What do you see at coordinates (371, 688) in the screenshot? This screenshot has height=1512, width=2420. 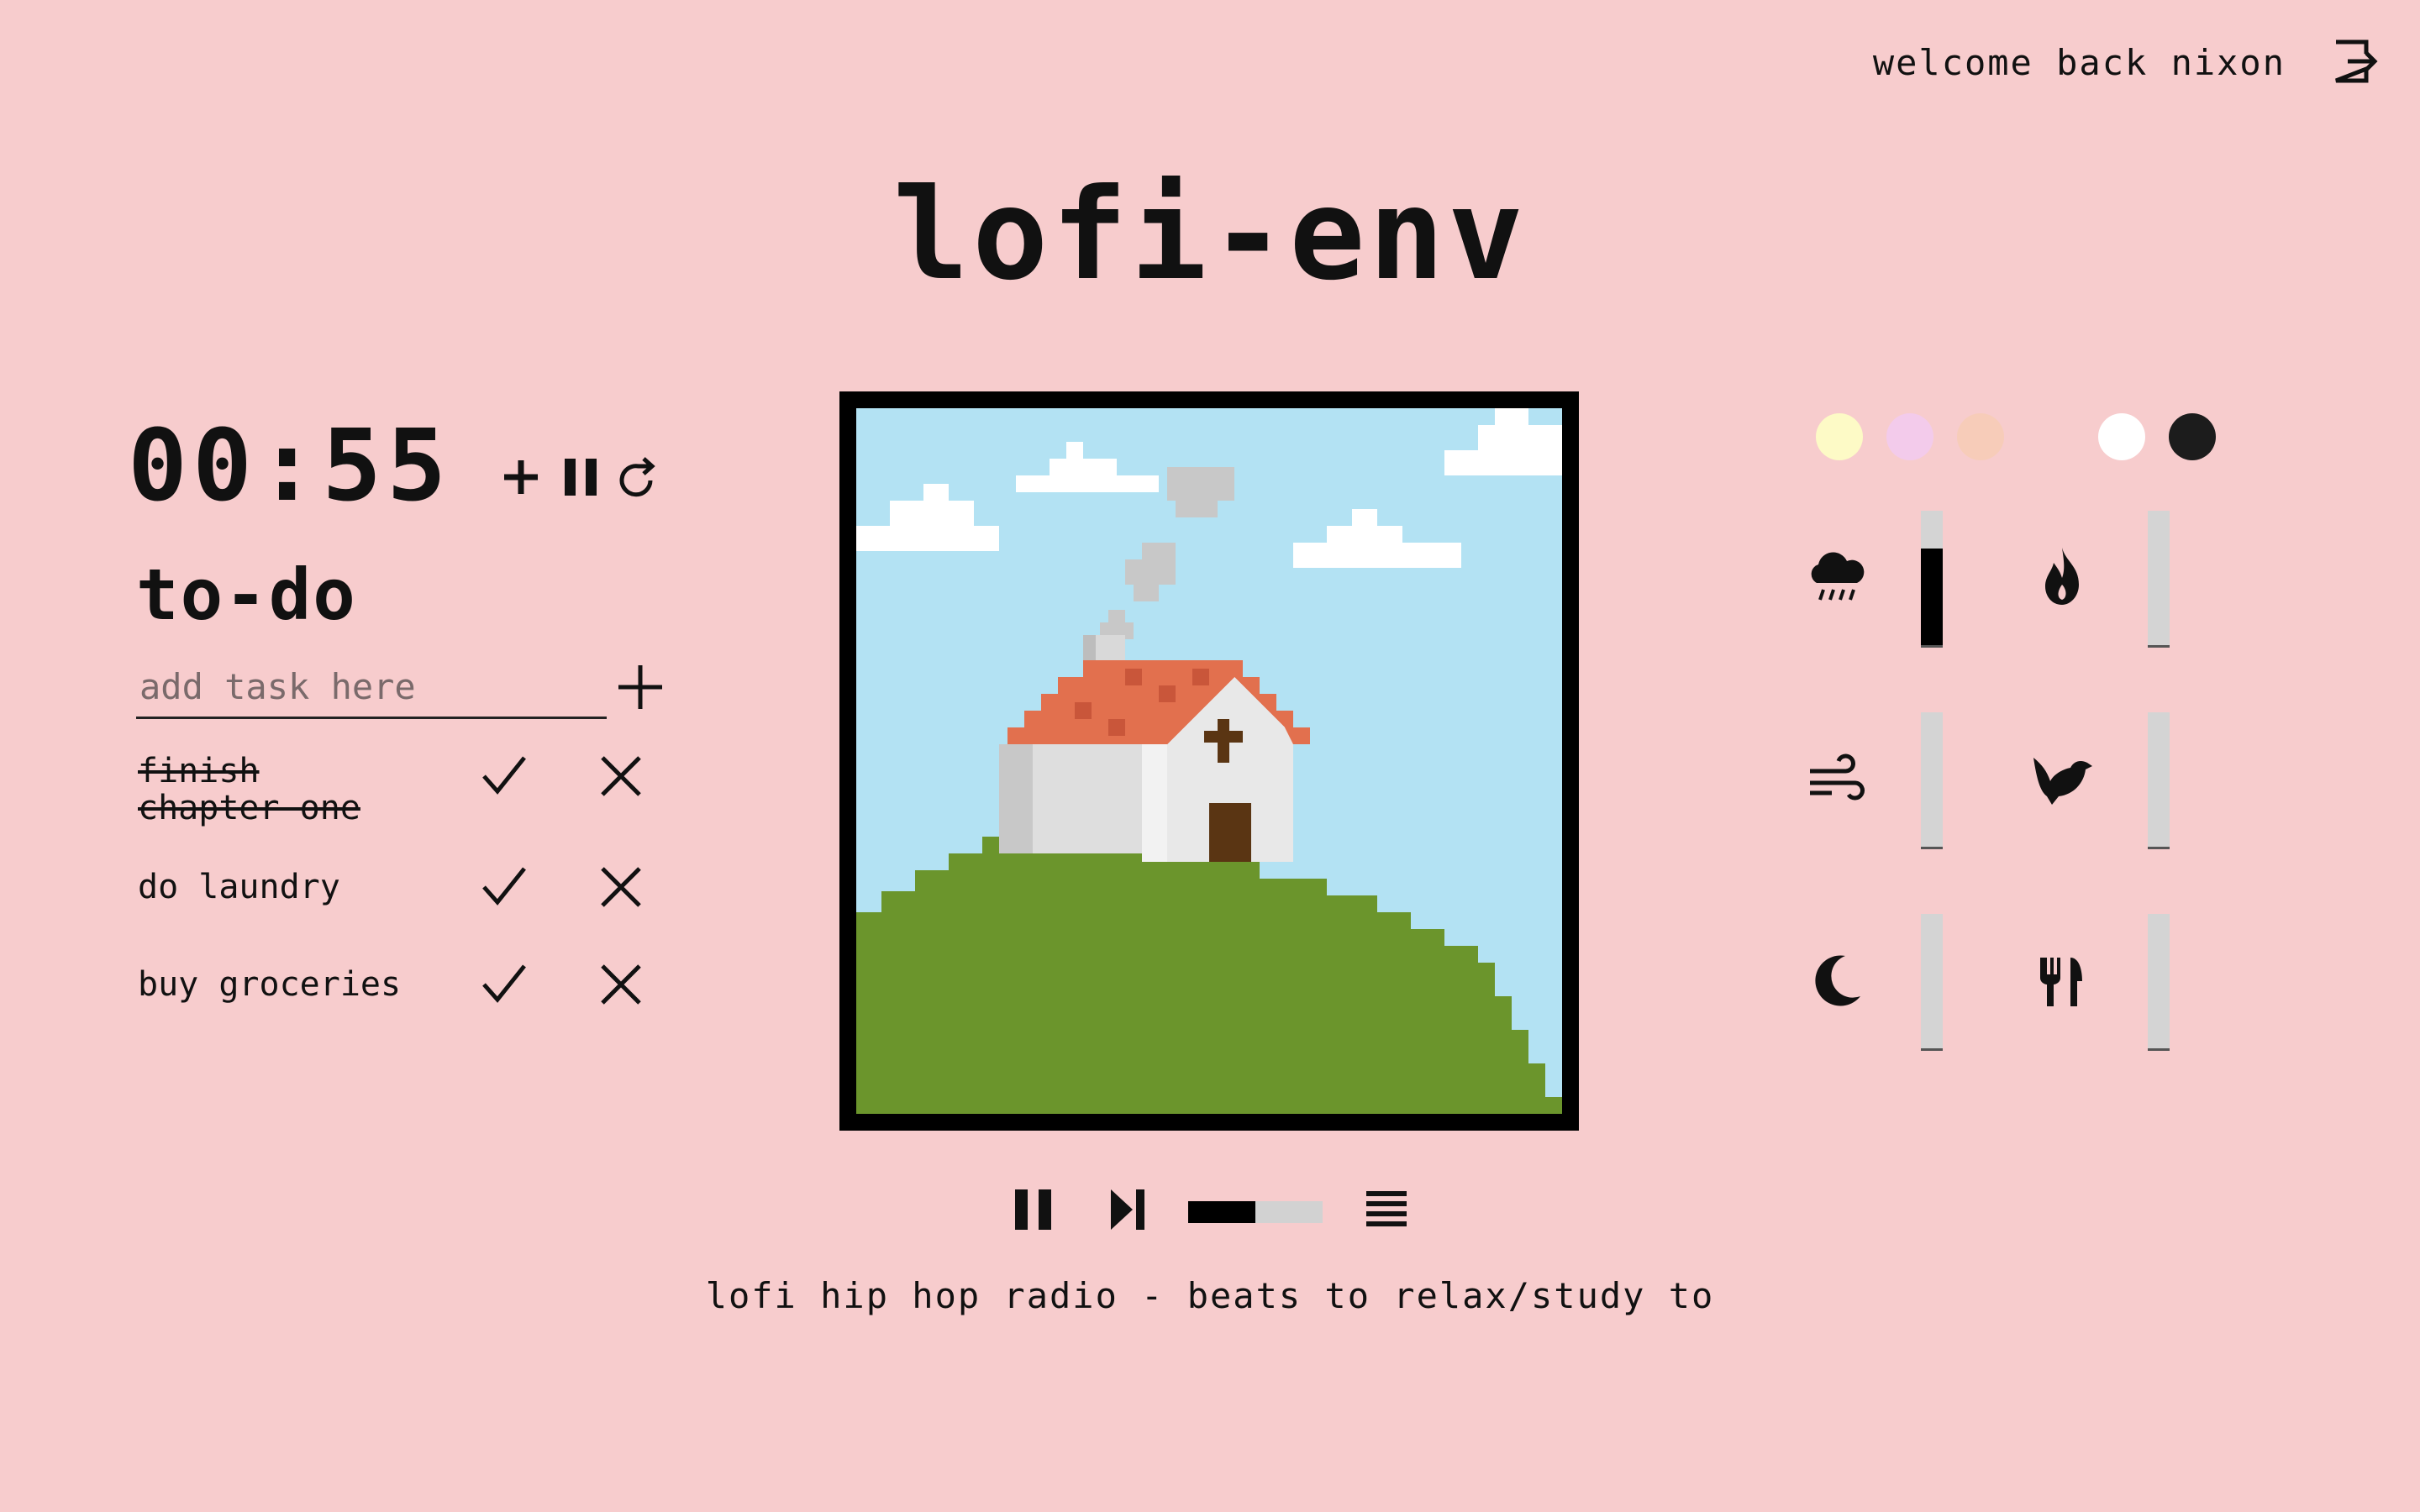 I see `add-task-input` at bounding box center [371, 688].